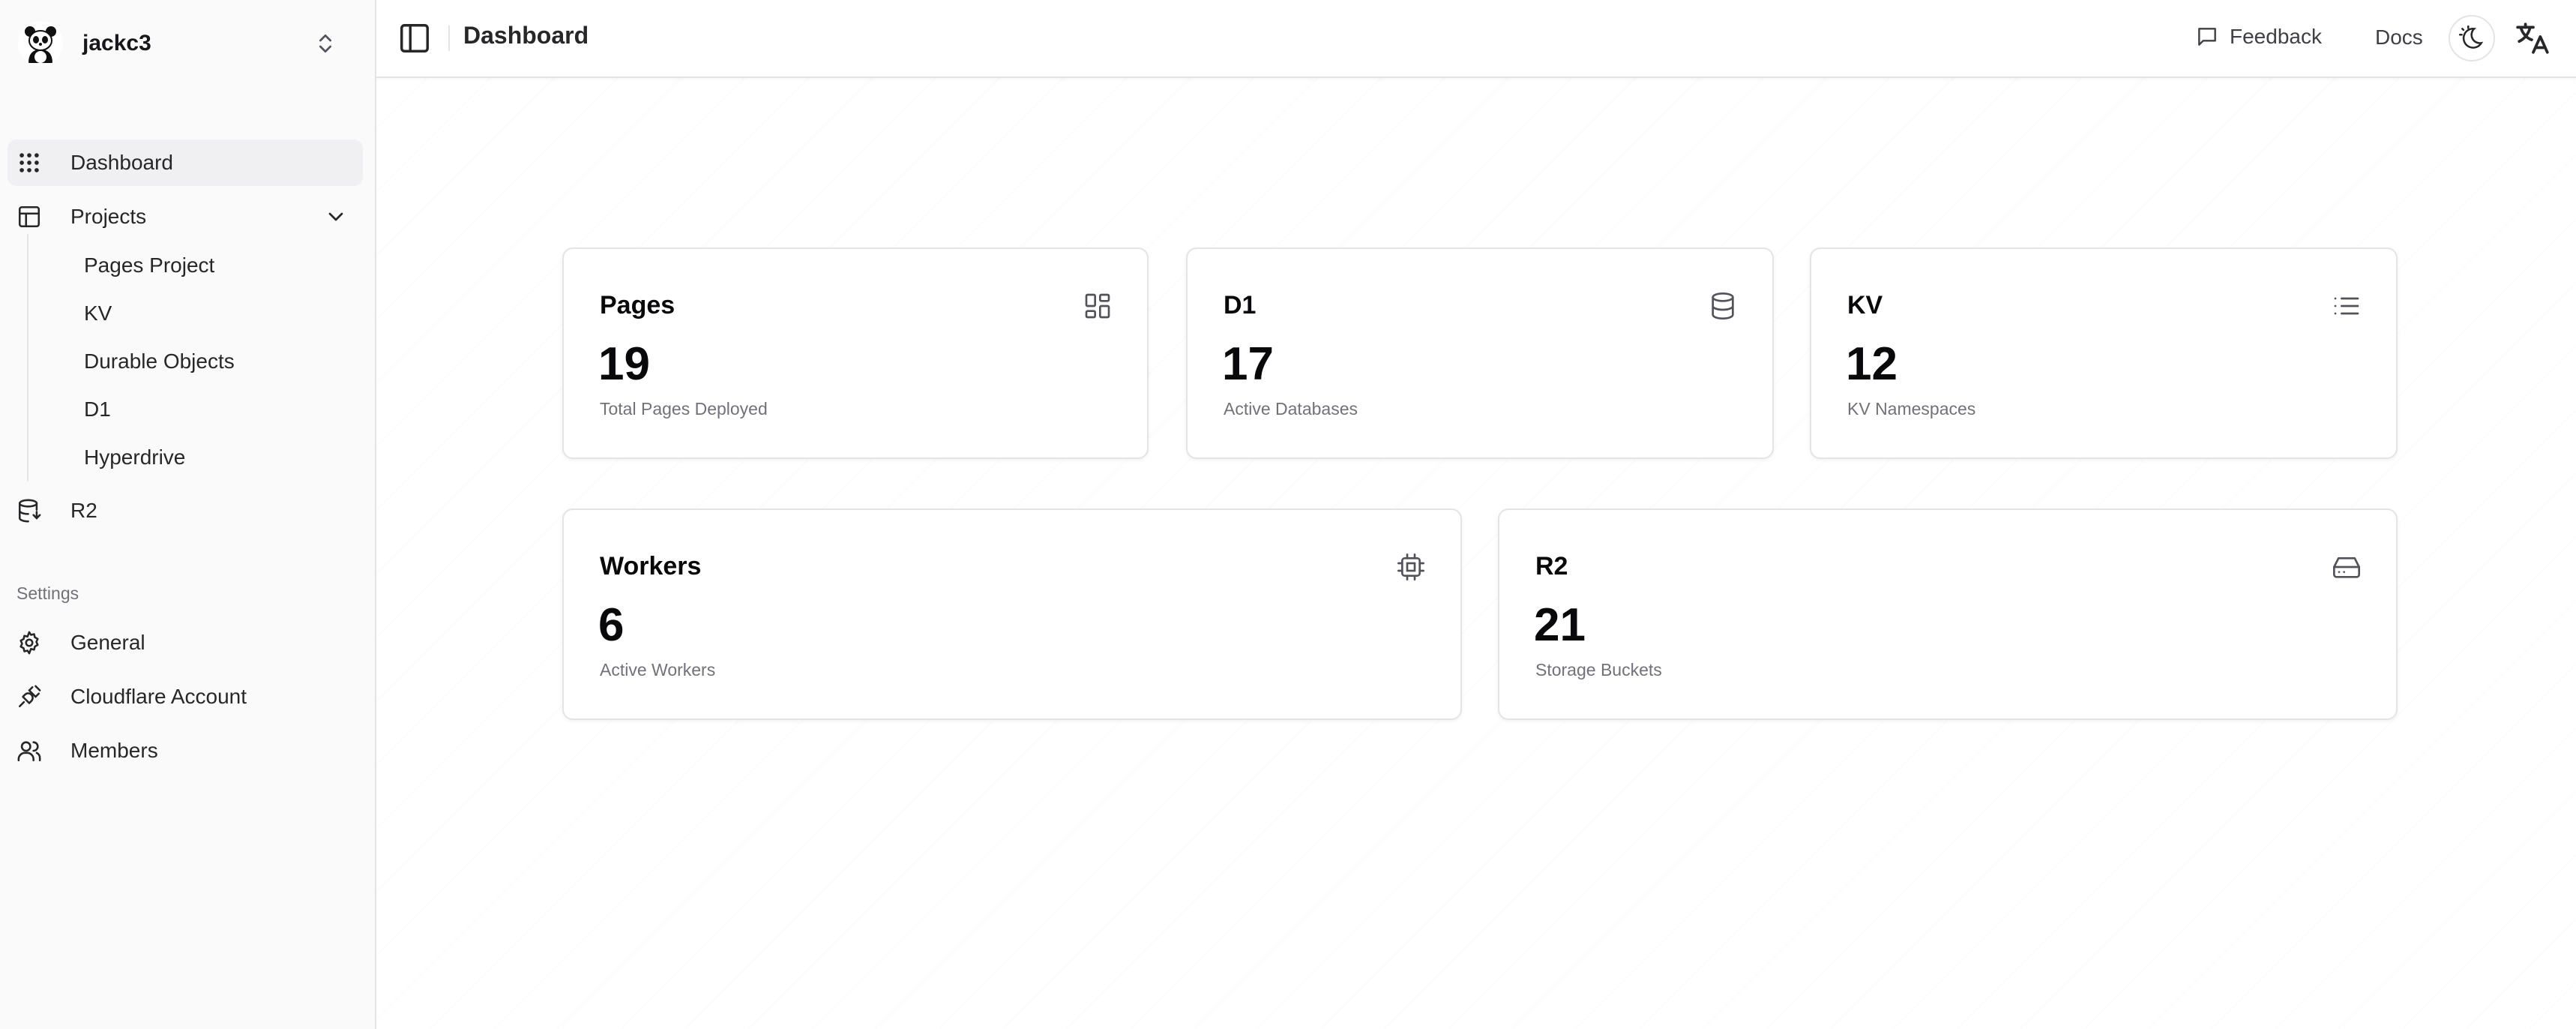 This screenshot has height=1029, width=2576. What do you see at coordinates (611, 625) in the screenshot?
I see `card-value: 6` at bounding box center [611, 625].